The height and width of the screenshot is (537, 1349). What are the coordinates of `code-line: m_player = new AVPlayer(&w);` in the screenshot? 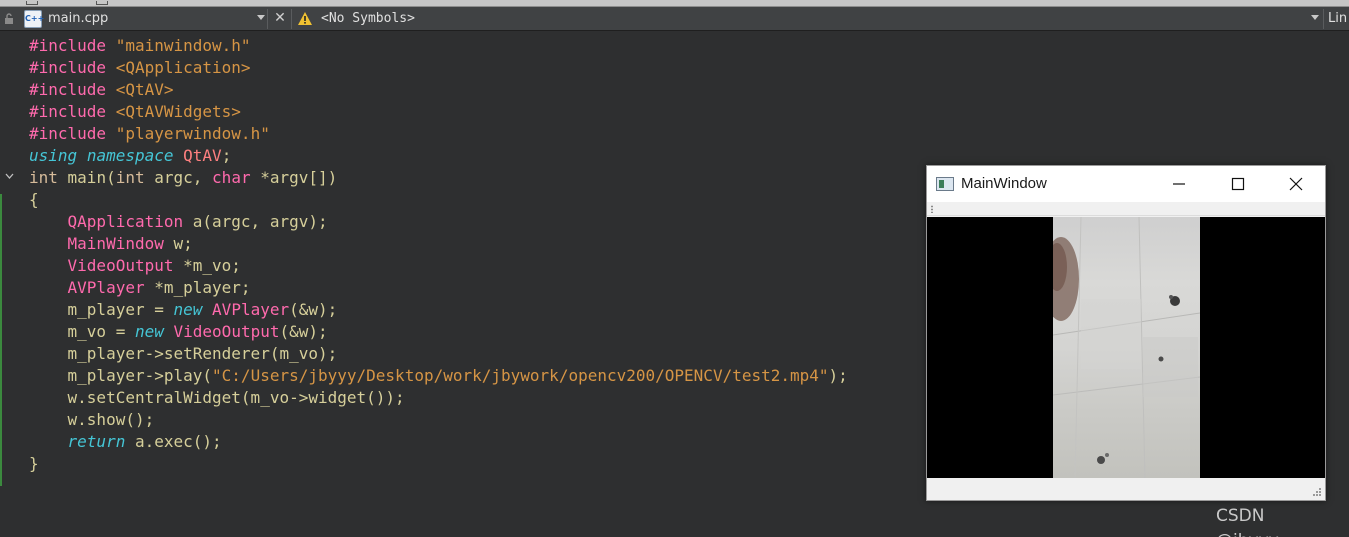 It's located at (438, 310).